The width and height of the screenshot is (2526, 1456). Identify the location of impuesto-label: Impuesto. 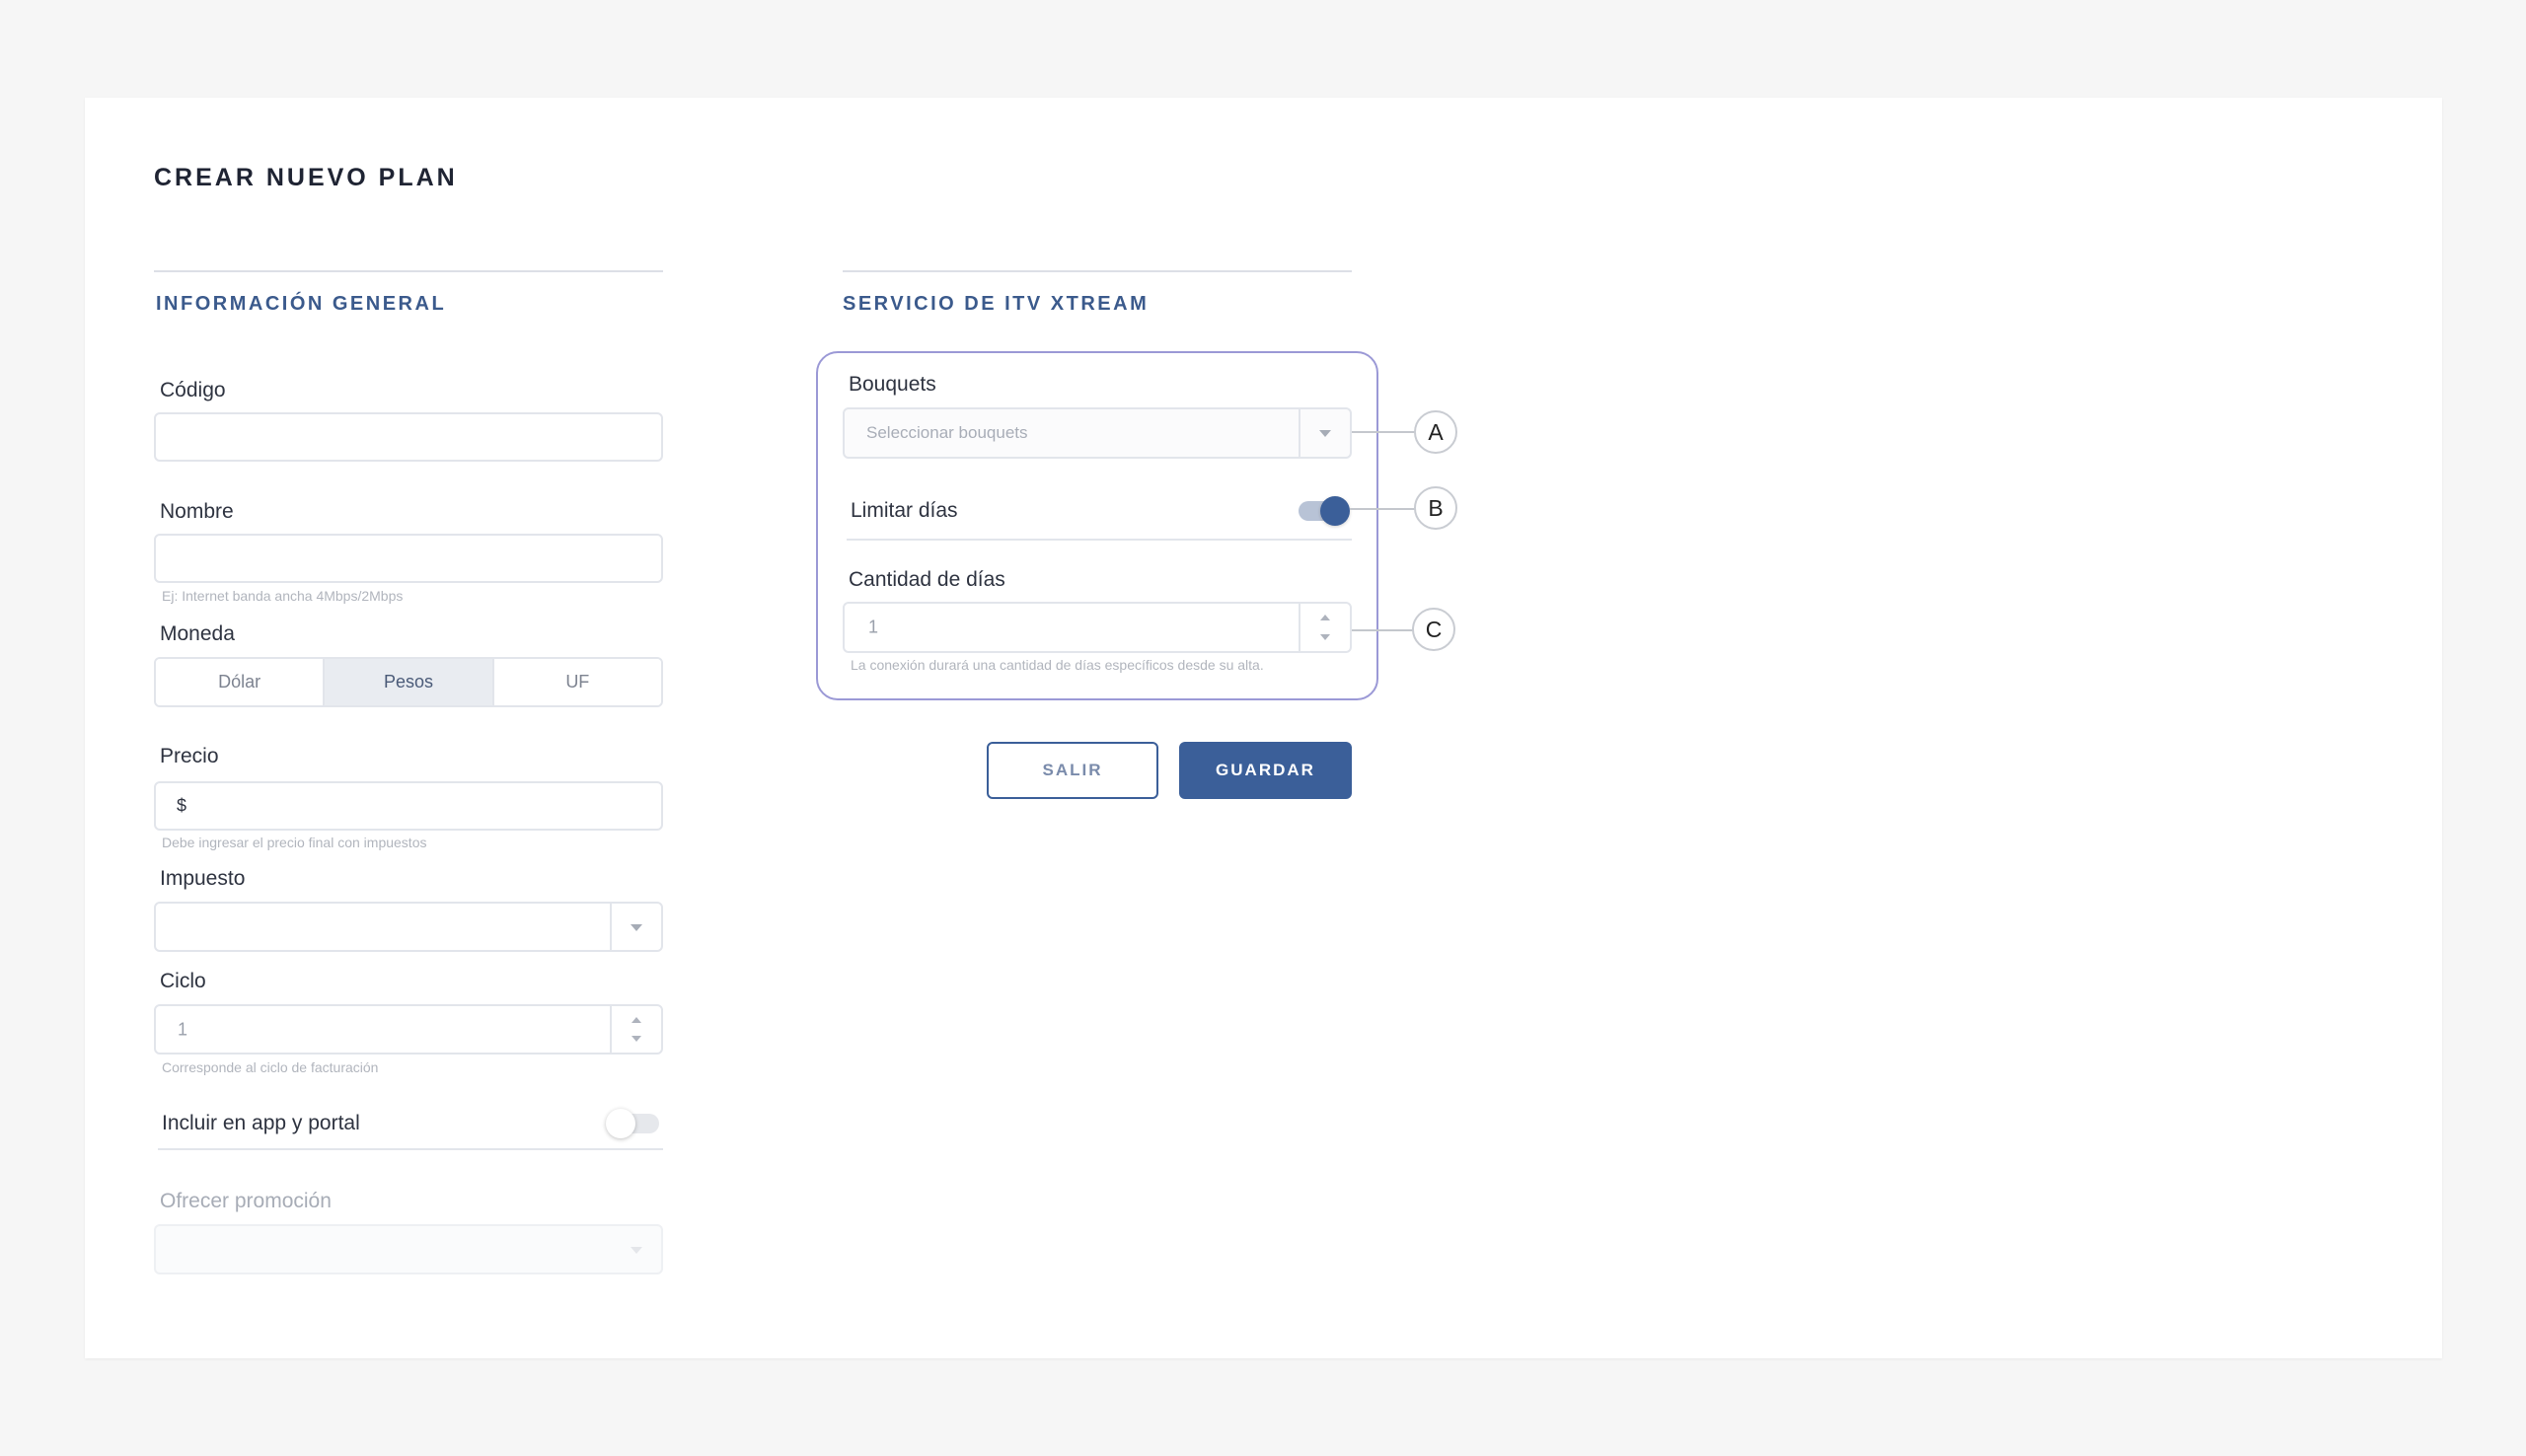
(203, 878).